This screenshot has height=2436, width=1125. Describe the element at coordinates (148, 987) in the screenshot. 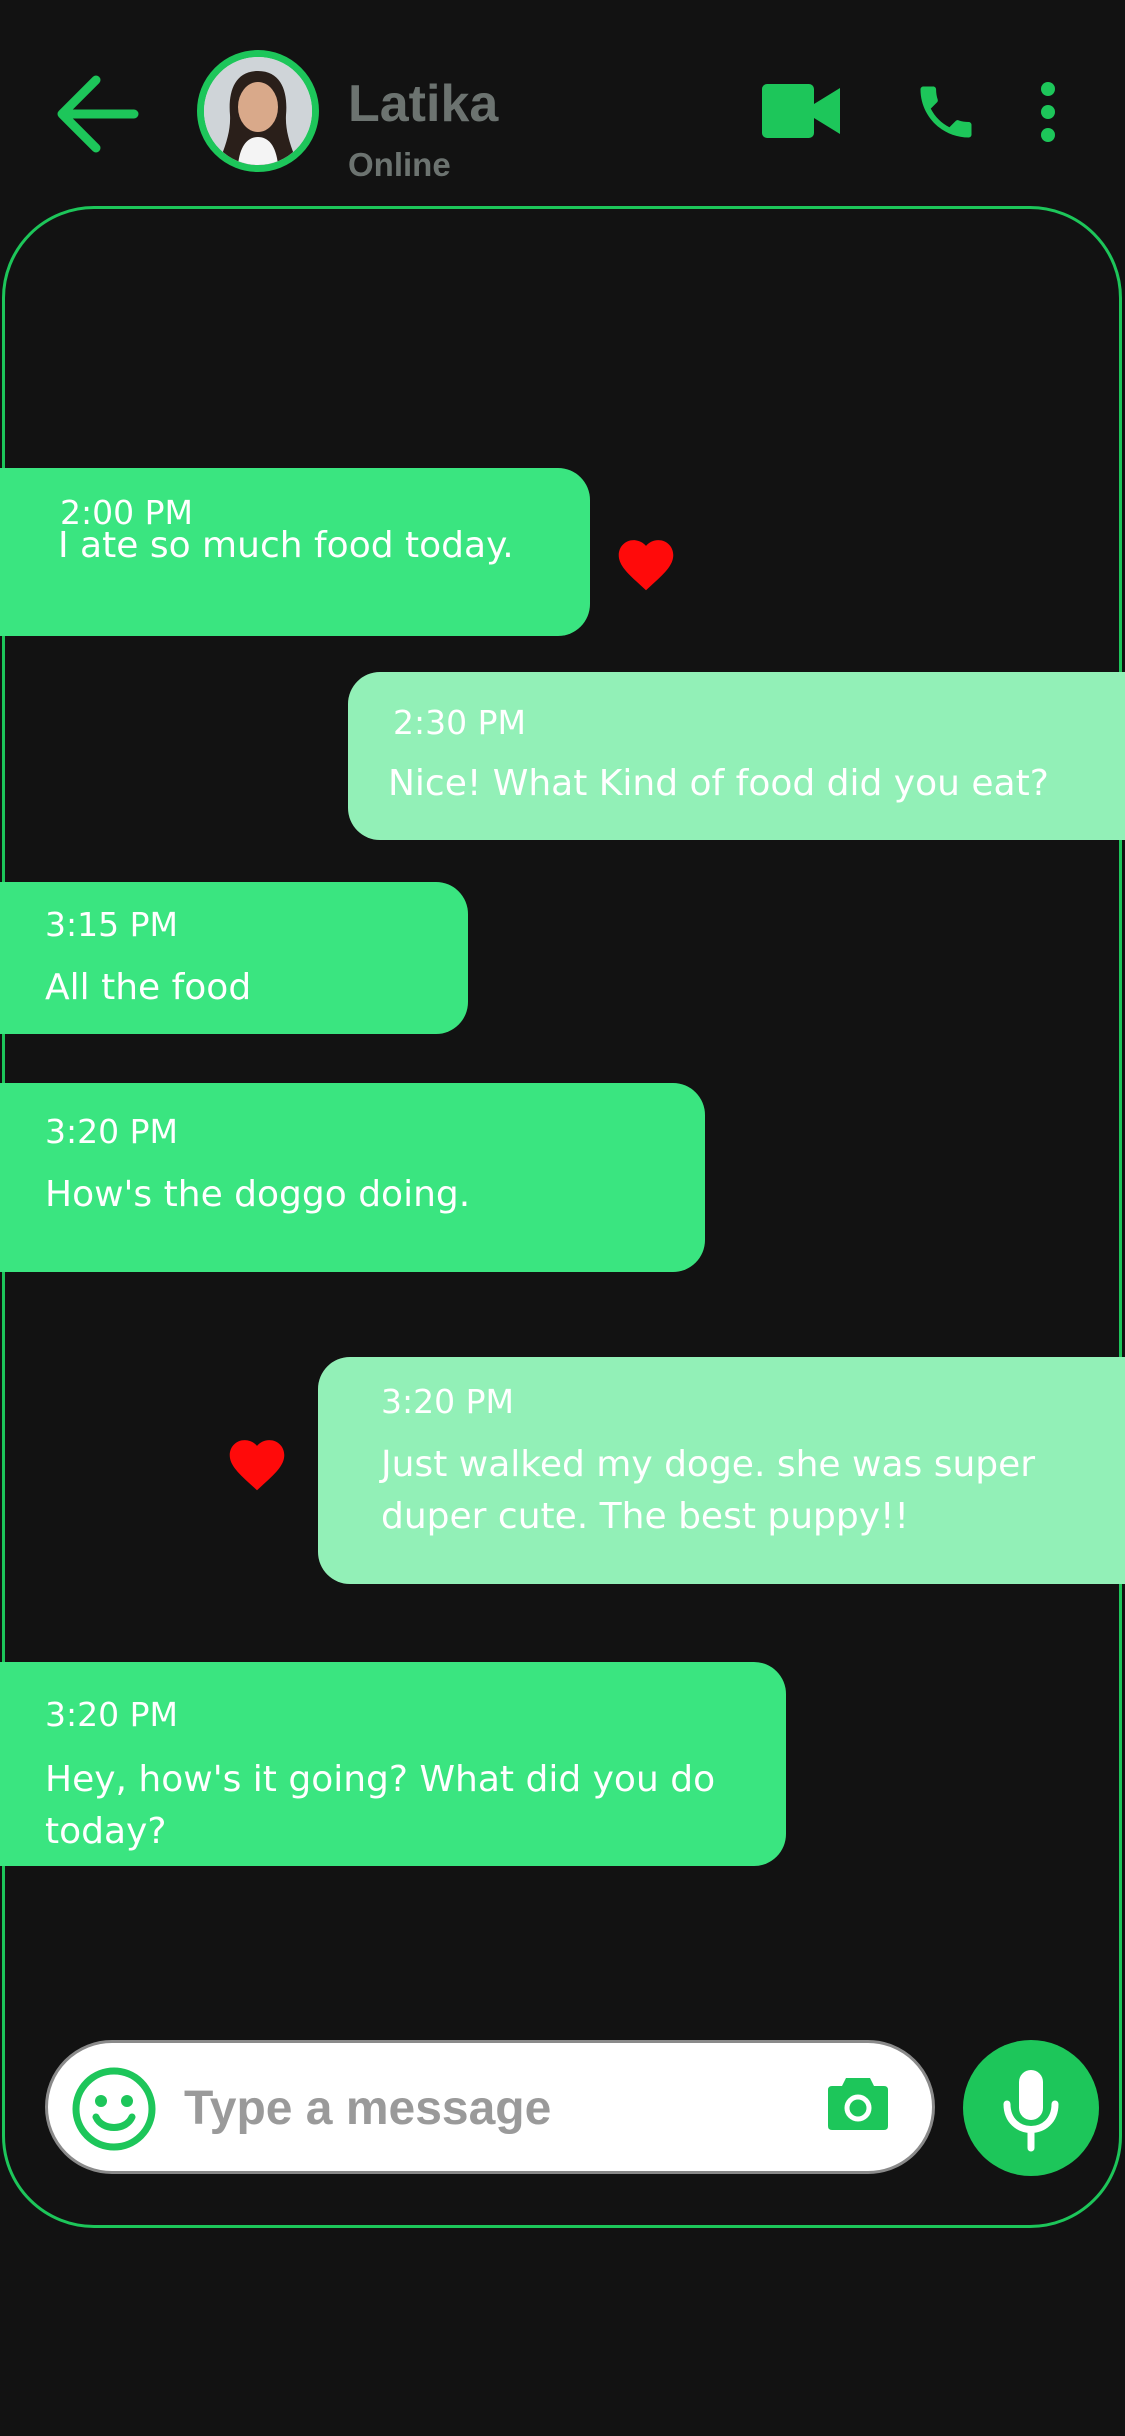

I see `message-text: All the food` at that location.